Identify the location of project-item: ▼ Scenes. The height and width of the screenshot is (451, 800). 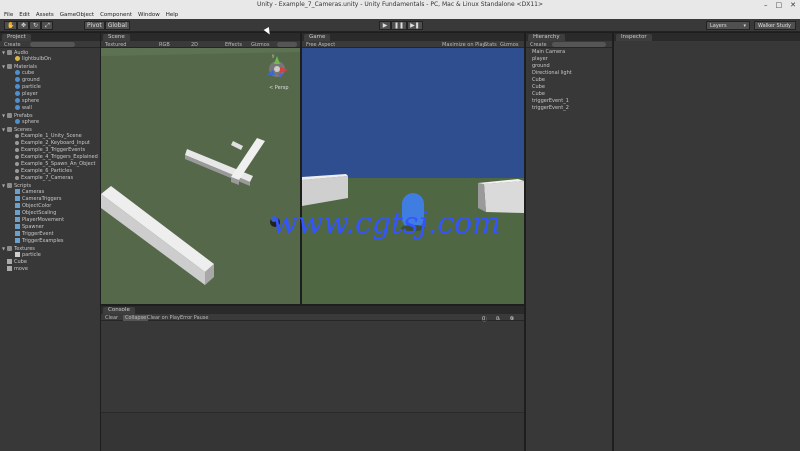
(50, 129).